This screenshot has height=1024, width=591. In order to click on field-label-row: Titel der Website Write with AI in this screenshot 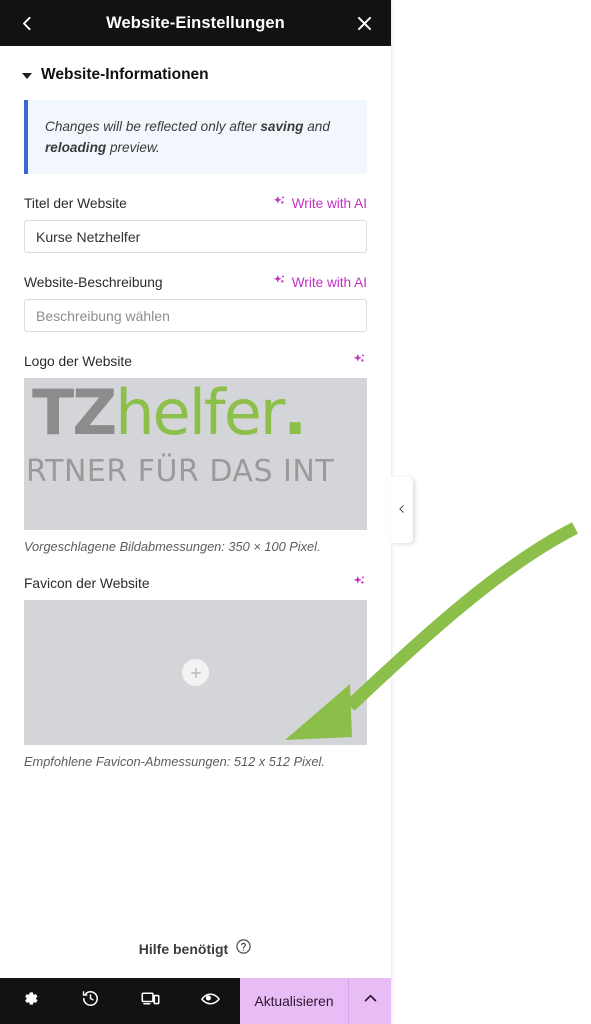, I will do `click(195, 203)`.